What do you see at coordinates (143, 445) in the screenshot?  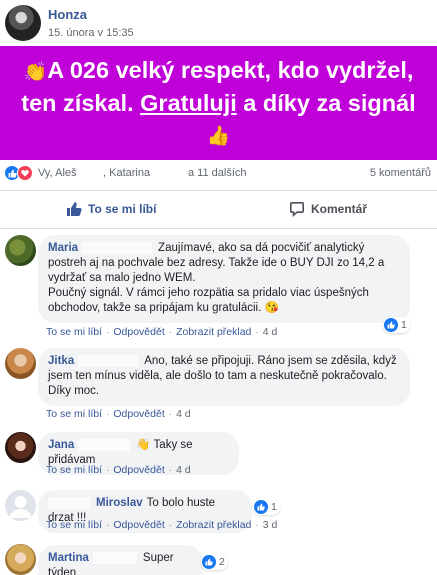 I see `waving-hand-icon: 👋` at bounding box center [143, 445].